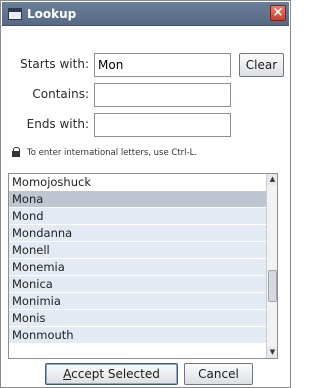 The height and width of the screenshot is (388, 320). What do you see at coordinates (67, 374) in the screenshot?
I see `accept-mnemonic: A` at bounding box center [67, 374].